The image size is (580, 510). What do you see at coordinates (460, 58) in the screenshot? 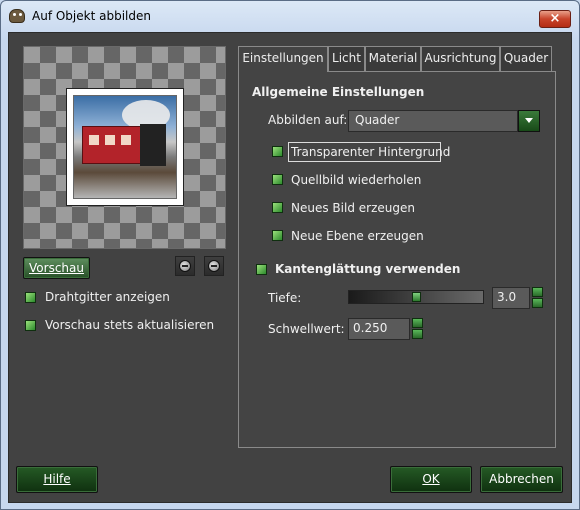
I see `tab-ausrichtung: Ausrichtung` at bounding box center [460, 58].